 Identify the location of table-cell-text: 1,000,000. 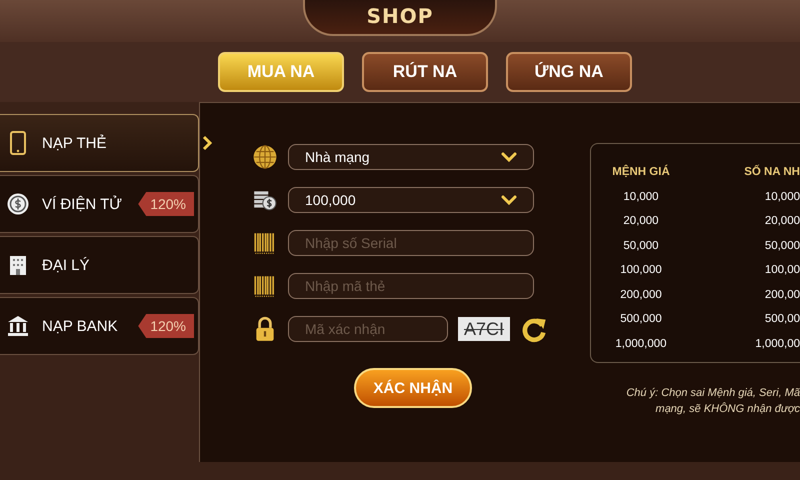
(641, 344).